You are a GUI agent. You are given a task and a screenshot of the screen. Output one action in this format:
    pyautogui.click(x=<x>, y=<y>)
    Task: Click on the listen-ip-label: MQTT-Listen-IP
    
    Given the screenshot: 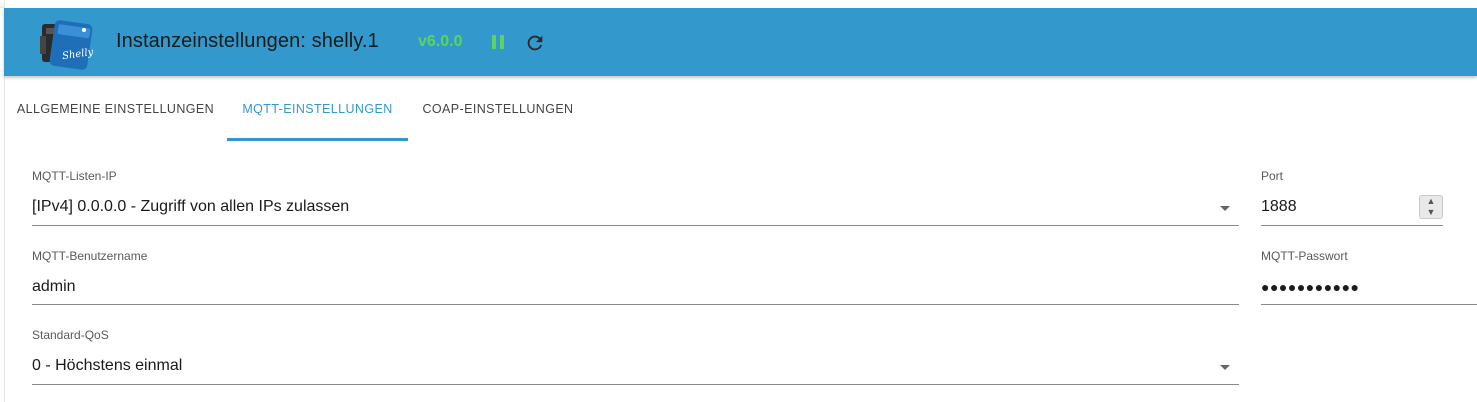 What is the action you would take?
    pyautogui.click(x=74, y=176)
    